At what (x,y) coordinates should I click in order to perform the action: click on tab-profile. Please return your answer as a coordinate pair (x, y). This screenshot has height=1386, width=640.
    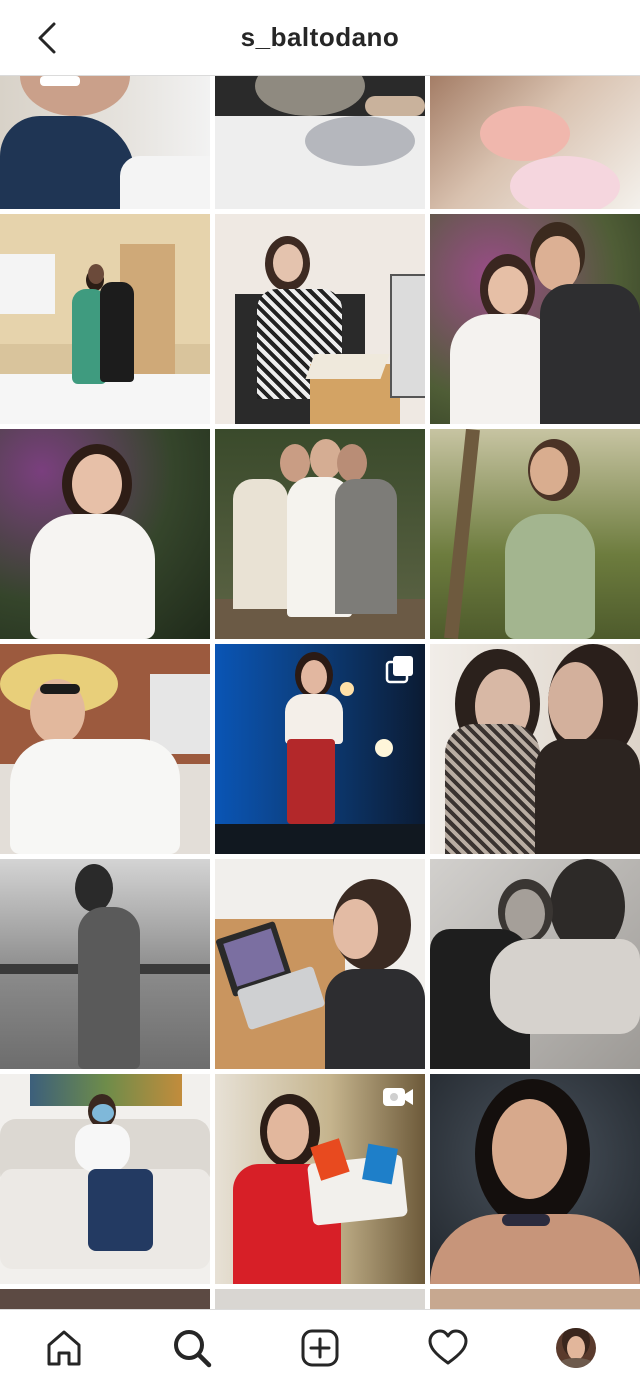
    Looking at the image, I should click on (576, 1348).